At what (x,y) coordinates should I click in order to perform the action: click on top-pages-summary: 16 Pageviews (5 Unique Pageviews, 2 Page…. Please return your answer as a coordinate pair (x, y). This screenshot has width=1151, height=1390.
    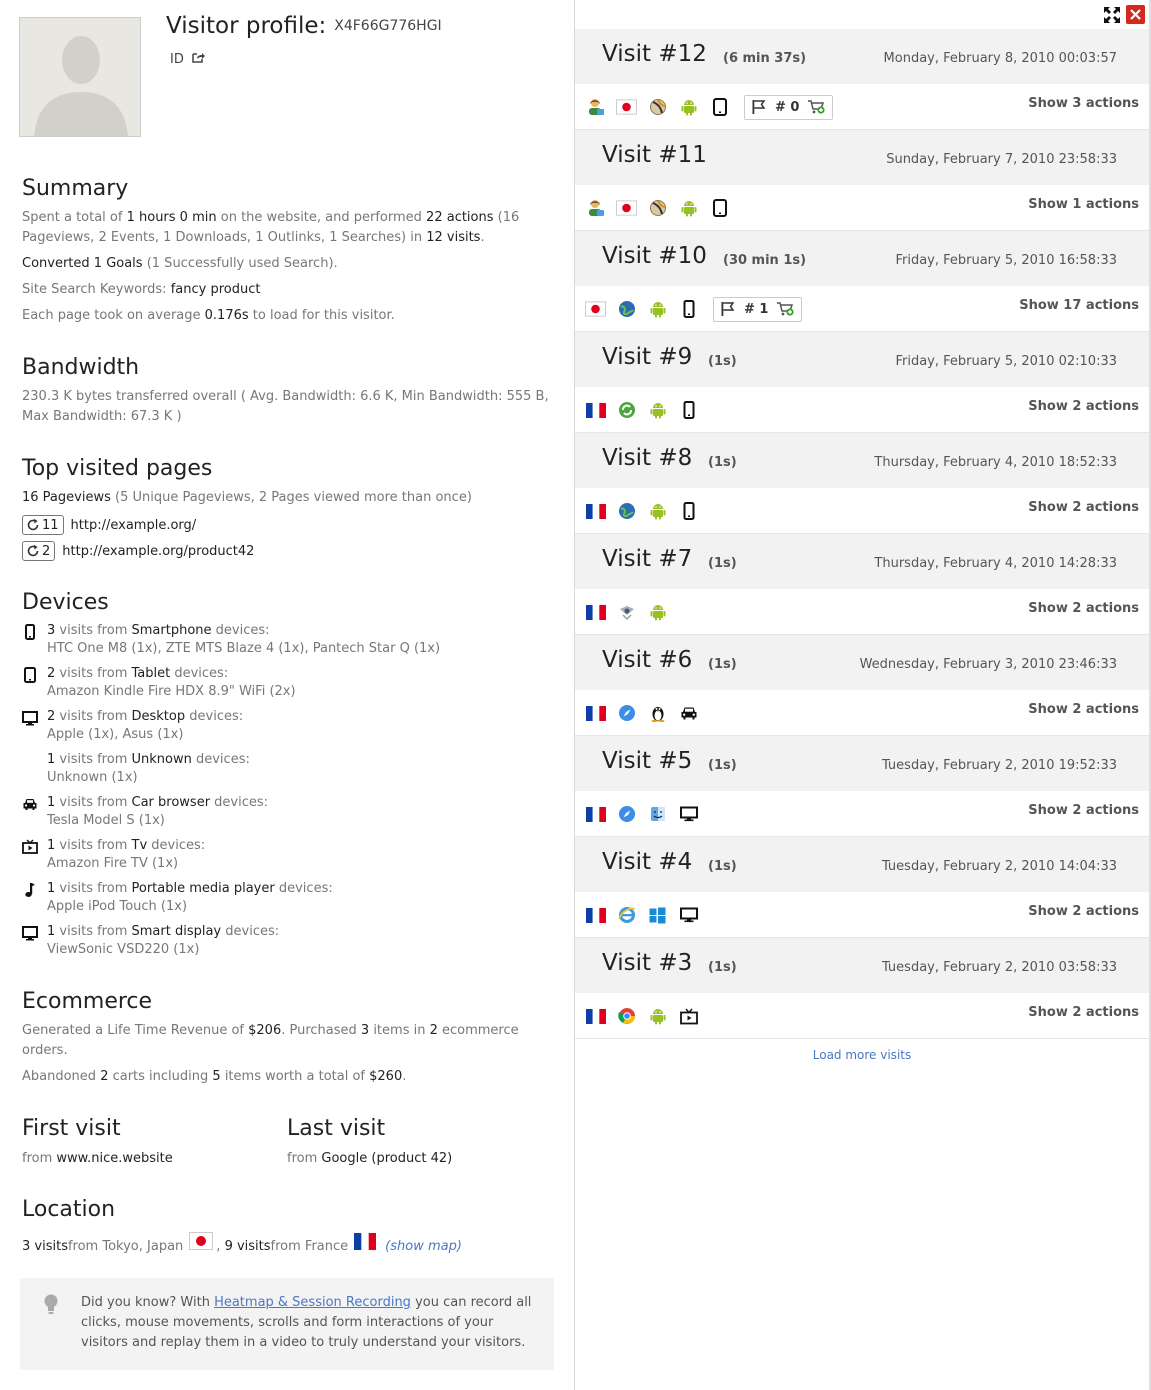
    Looking at the image, I should click on (247, 497).